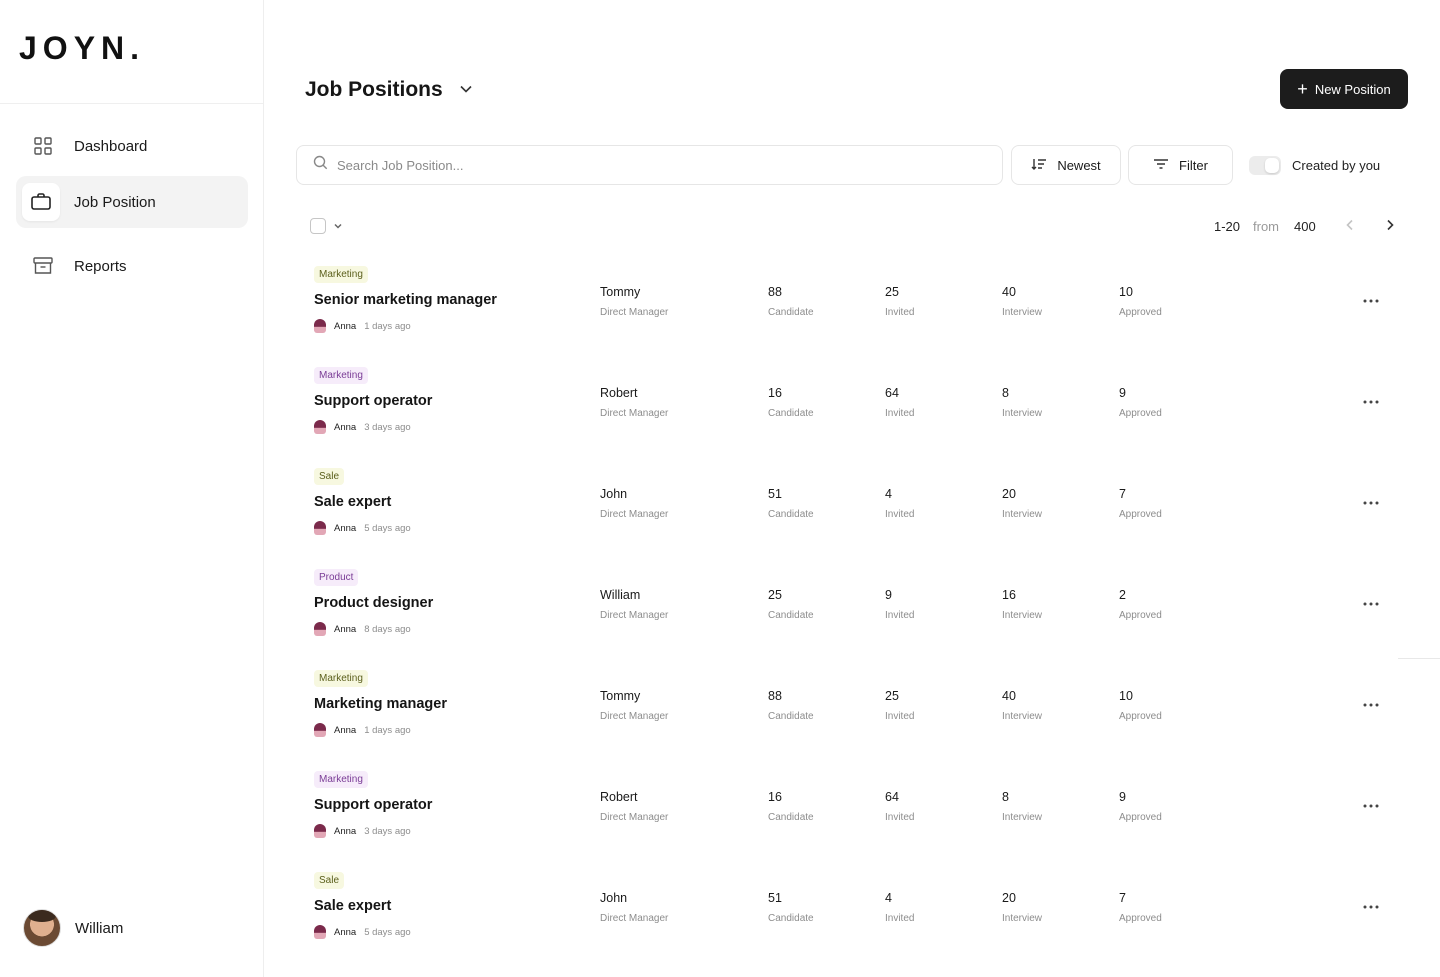 Image resolution: width=1440 pixels, height=977 pixels. I want to click on invited-cell: 9 Invited, so click(899, 604).